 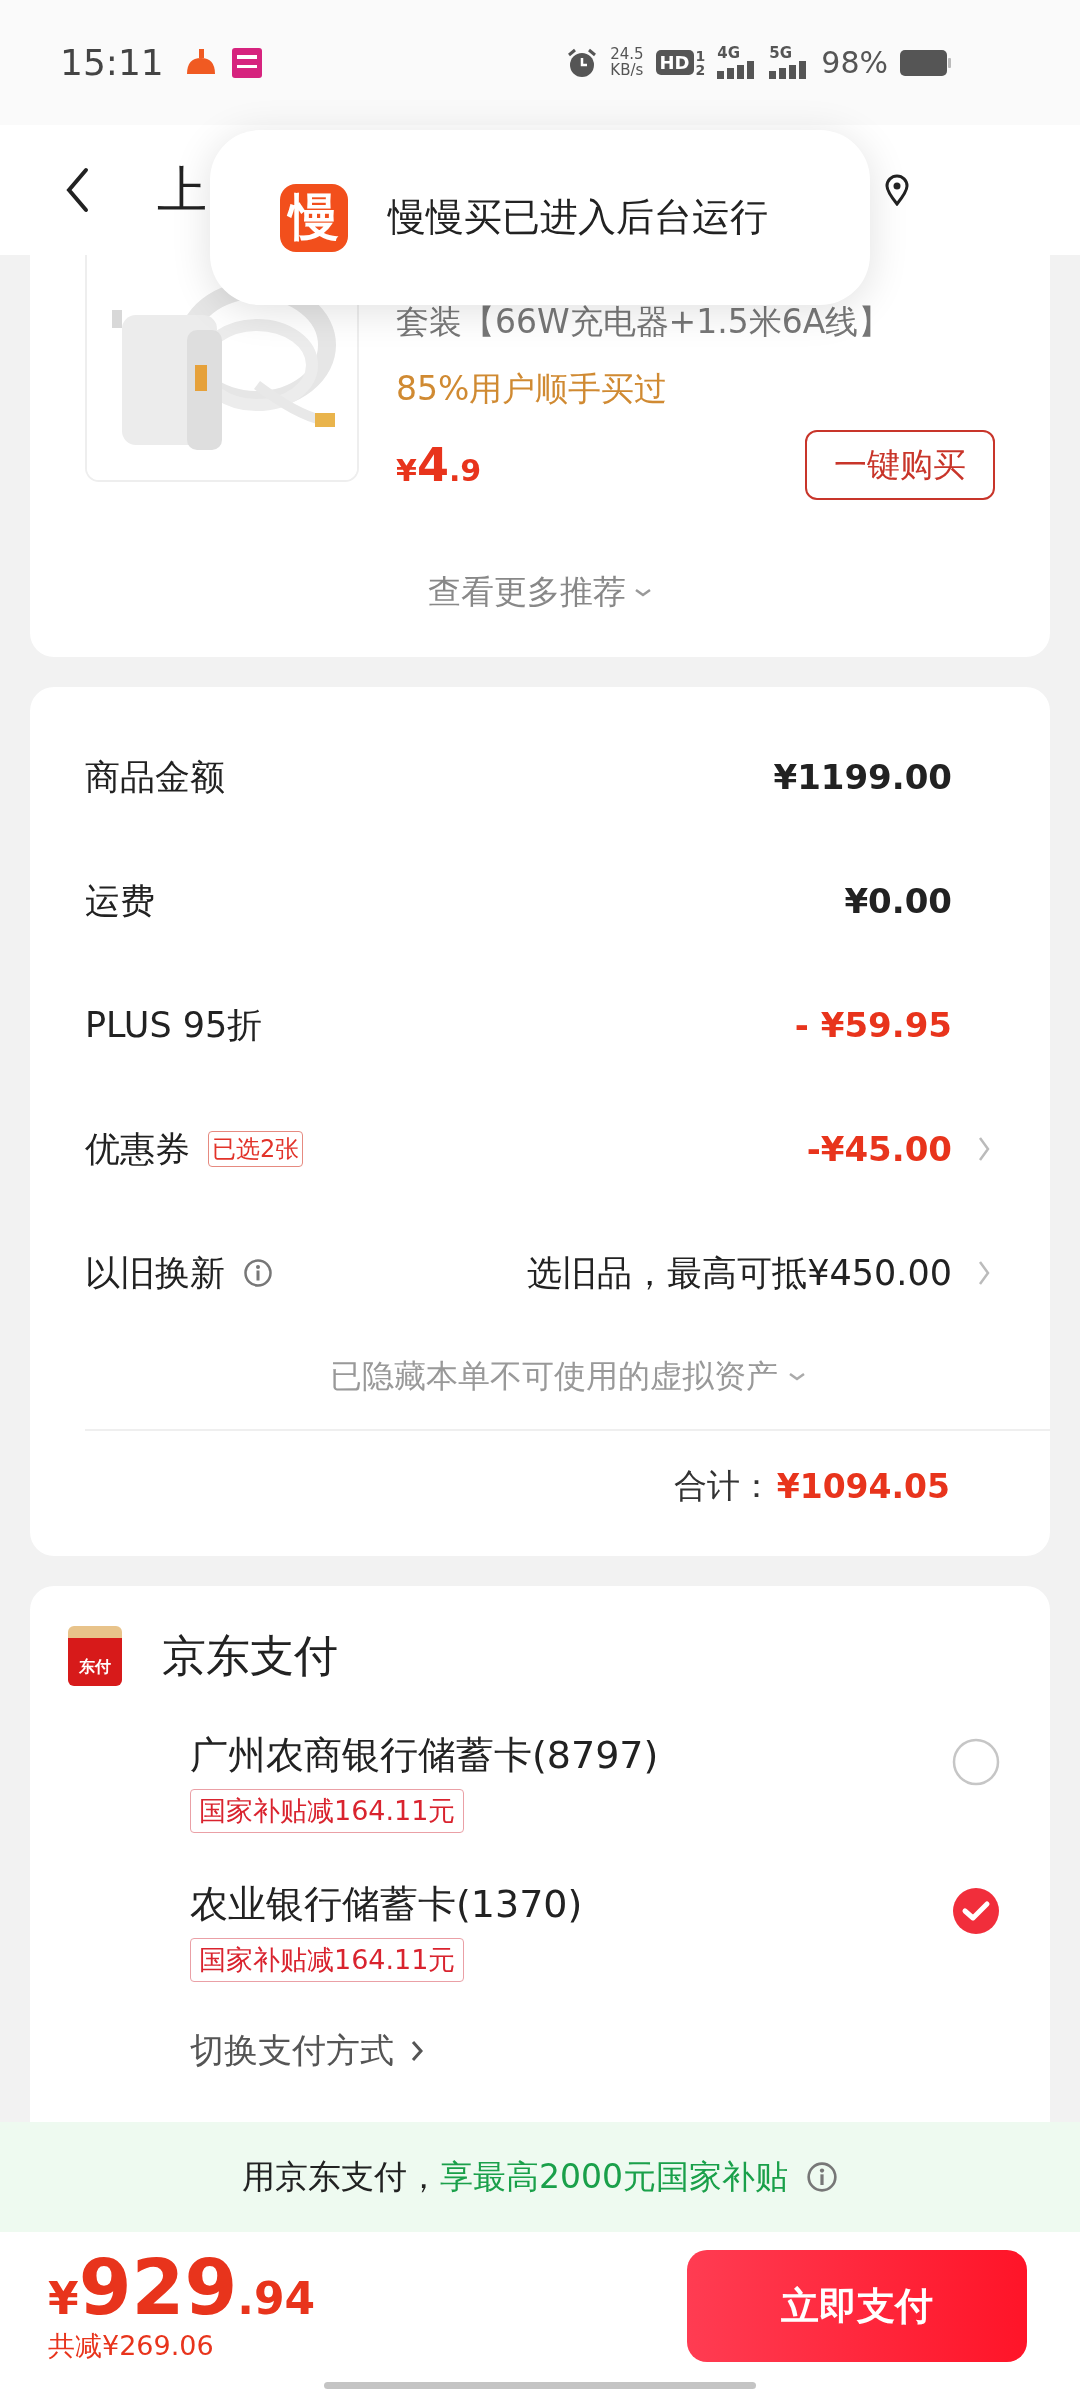 I want to click on page-title: 上, so click(x=182, y=190).